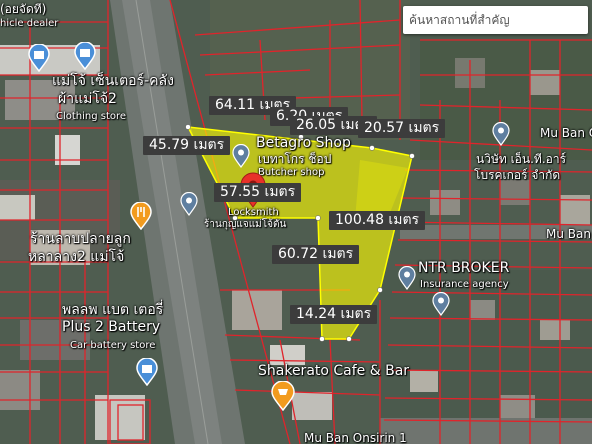 The width and height of the screenshot is (592, 444). What do you see at coordinates (501, 134) in the screenshot?
I see `insurance-agency-icon` at bounding box center [501, 134].